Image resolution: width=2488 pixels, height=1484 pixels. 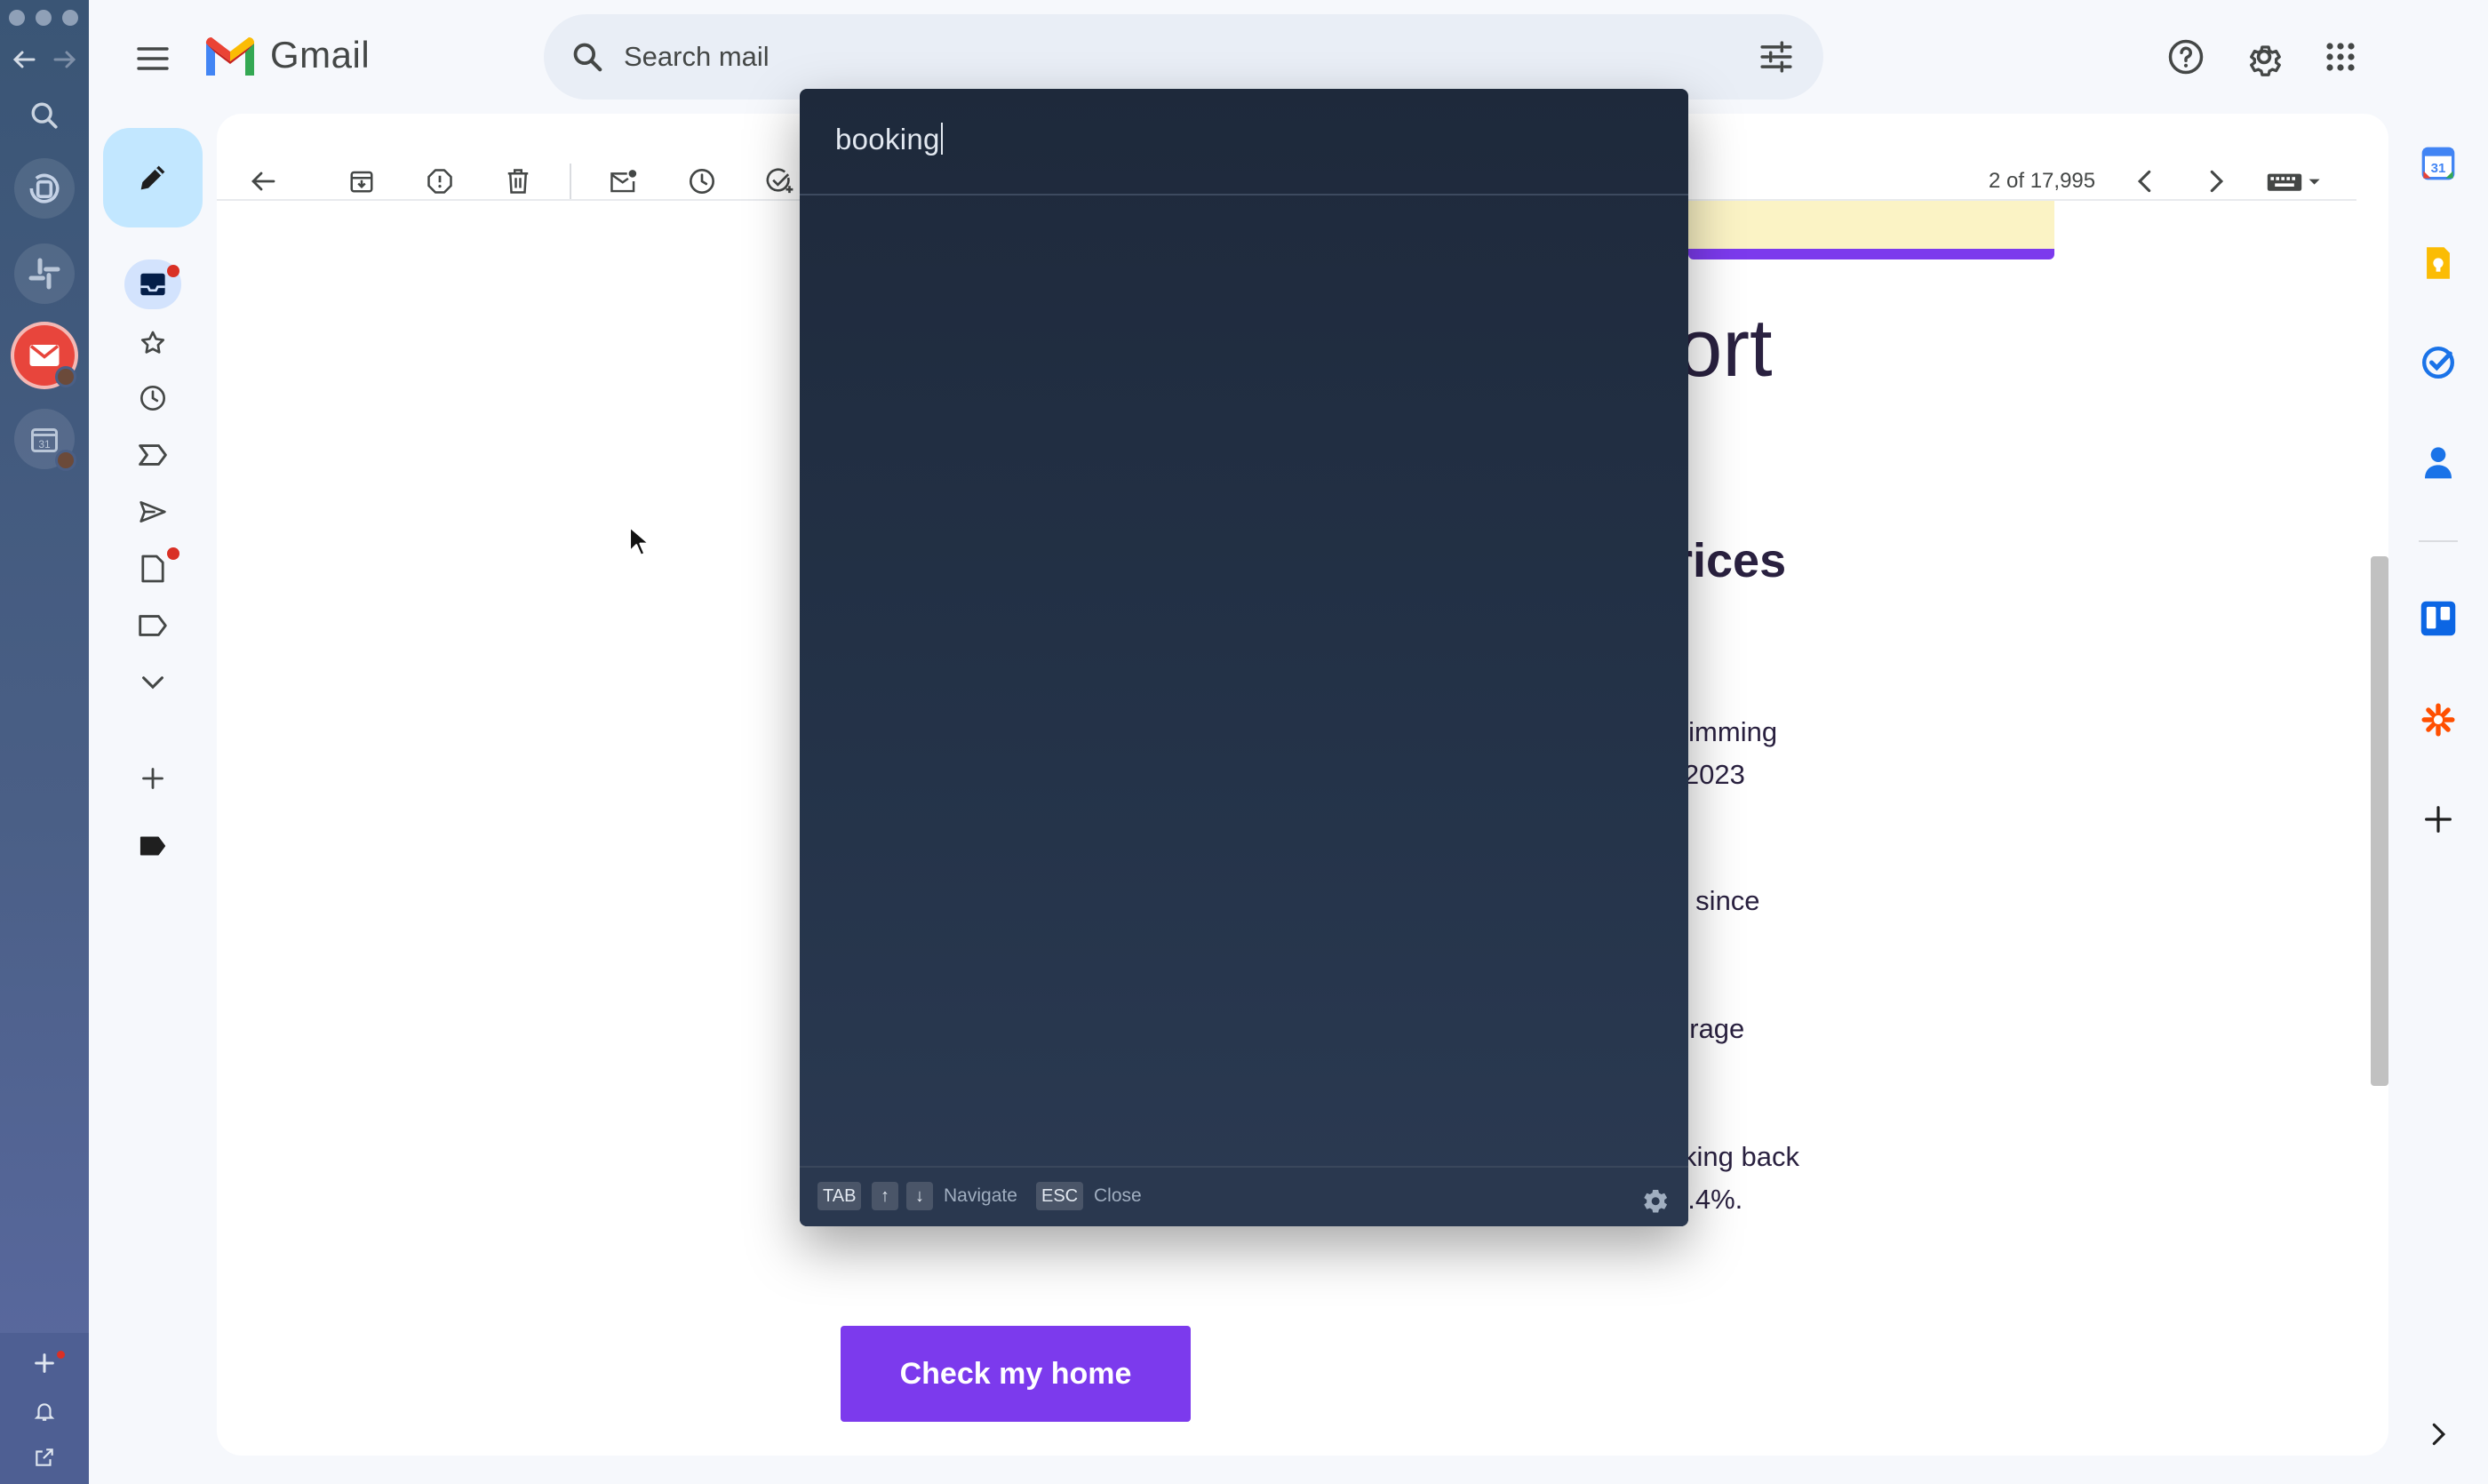 I want to click on text-caret, so click(x=941, y=139).